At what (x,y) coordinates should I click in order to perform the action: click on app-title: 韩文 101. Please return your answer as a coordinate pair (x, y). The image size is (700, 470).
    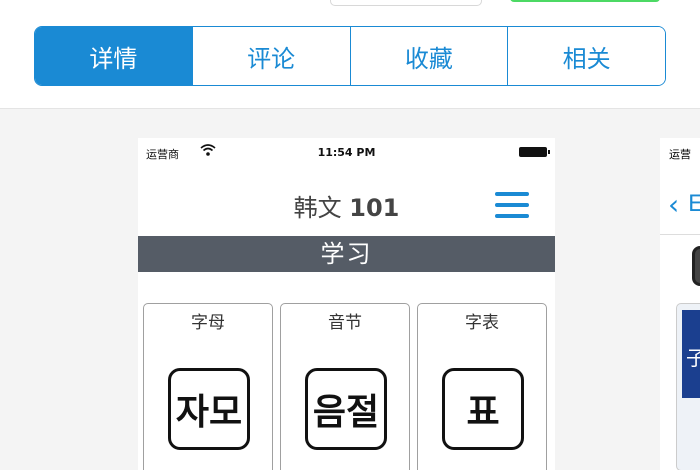
    Looking at the image, I should click on (346, 205).